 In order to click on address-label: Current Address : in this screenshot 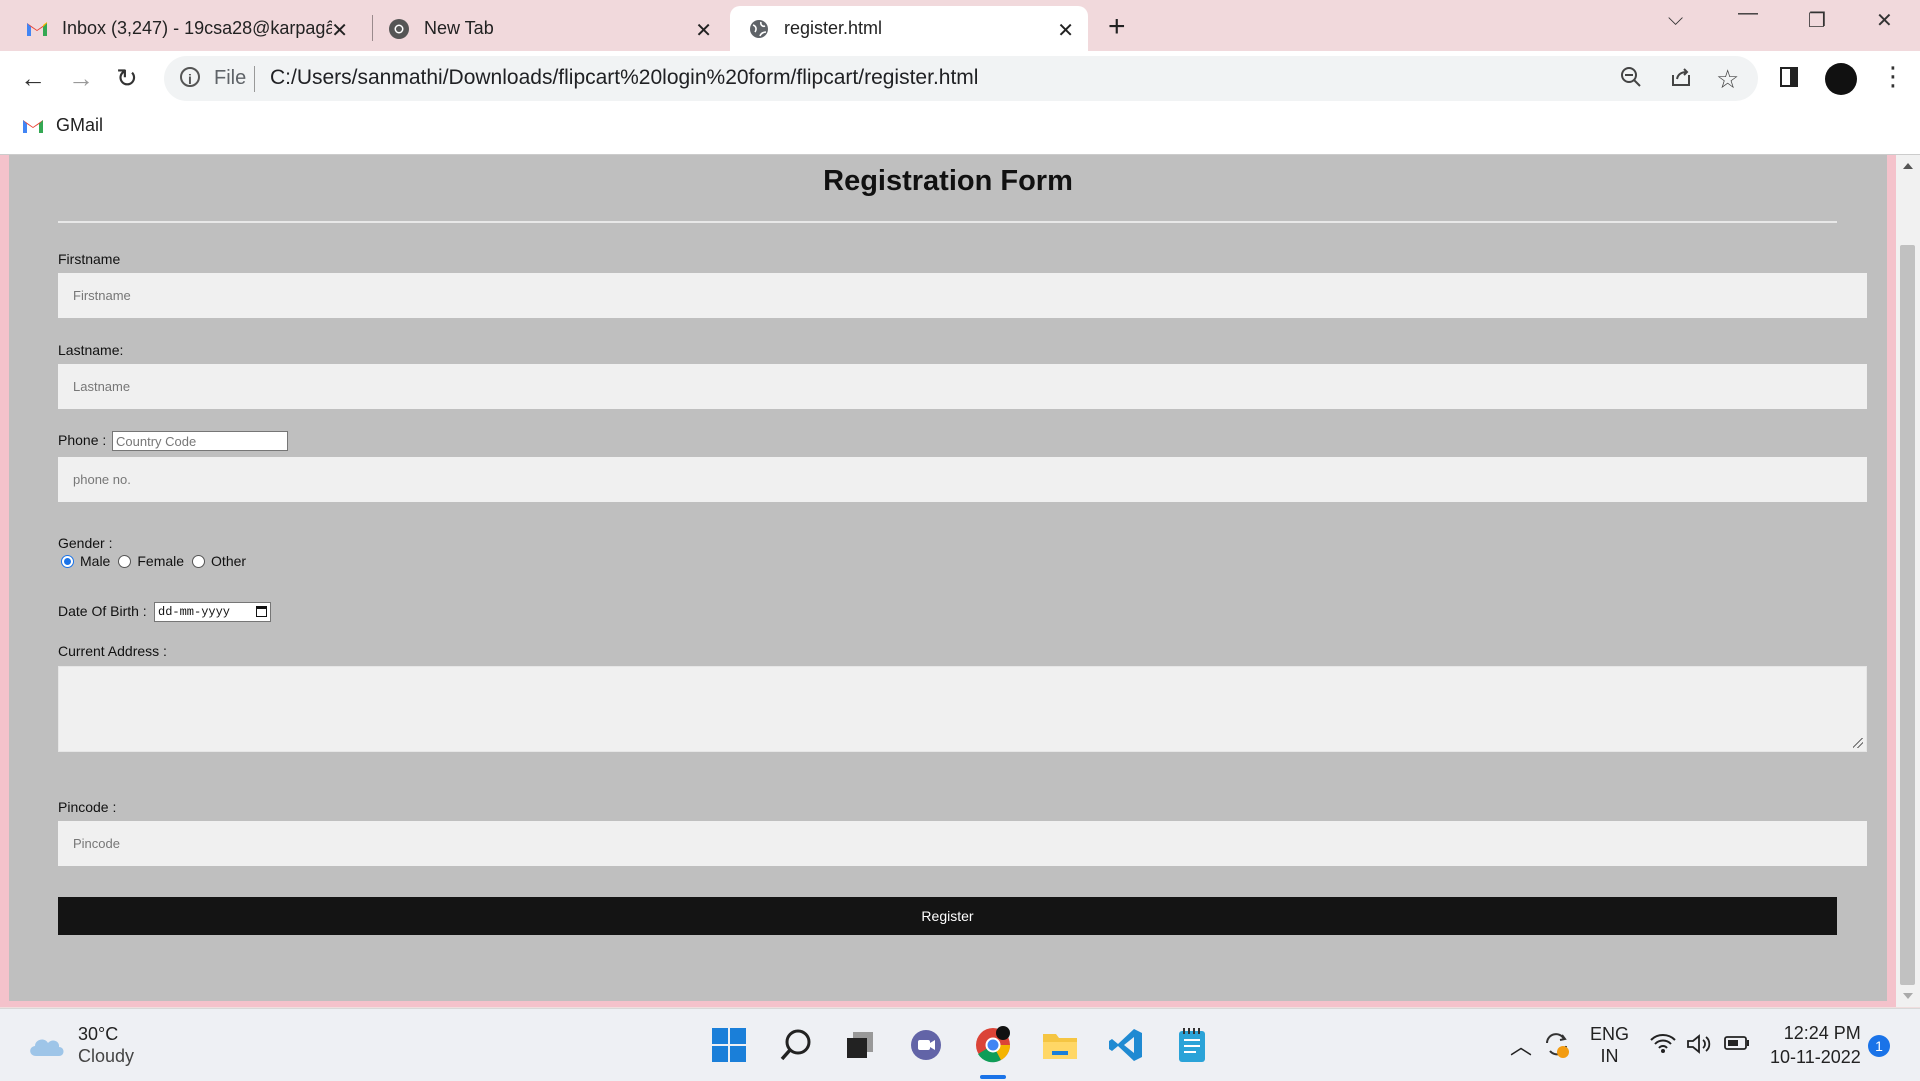, I will do `click(112, 651)`.